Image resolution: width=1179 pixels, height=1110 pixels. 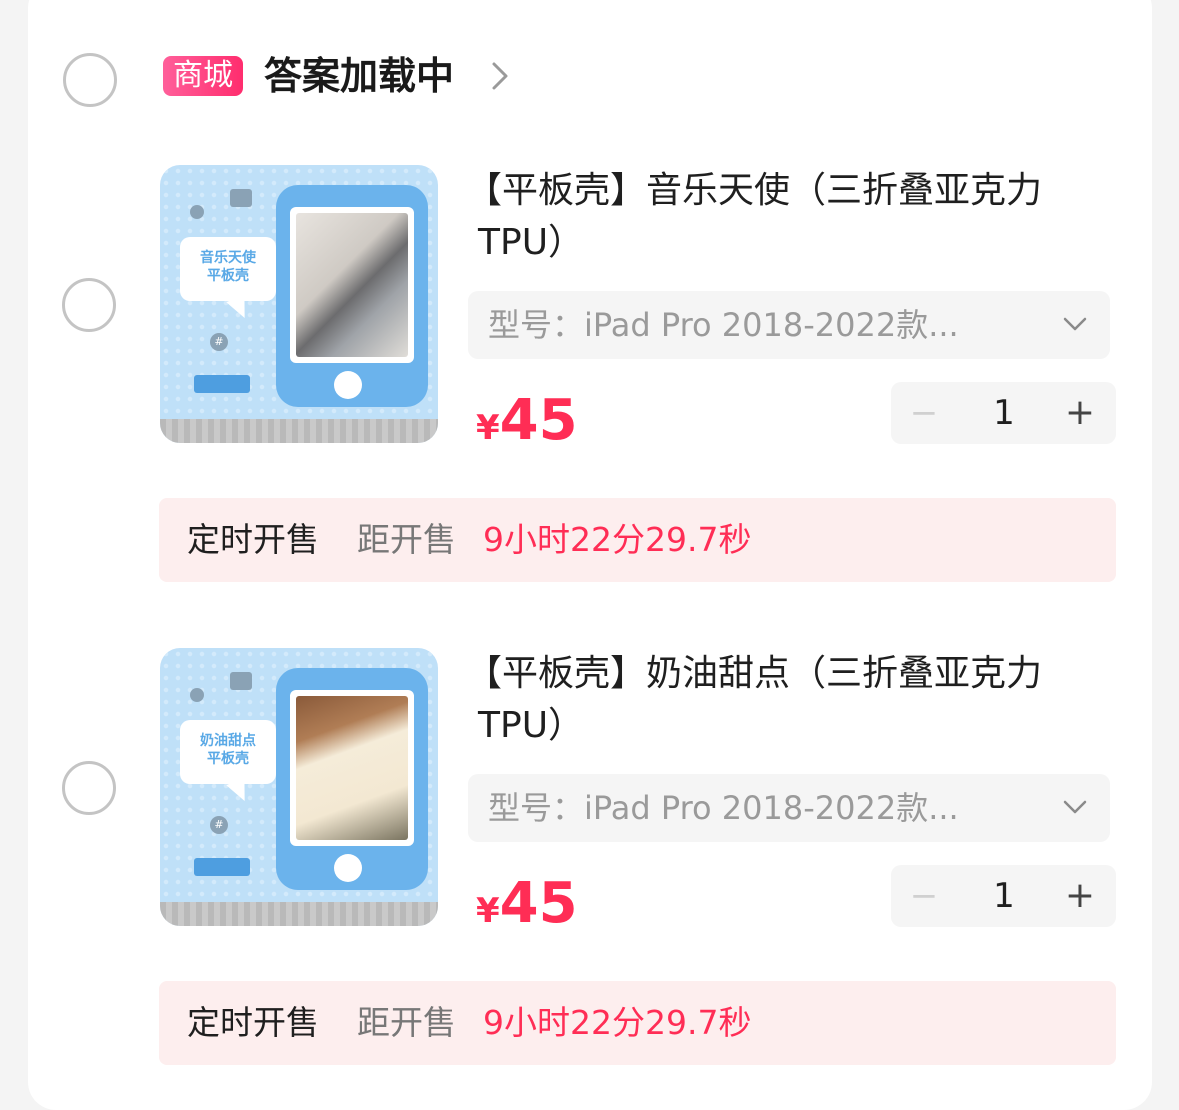 I want to click on mall-badge: 商城, so click(x=203, y=76).